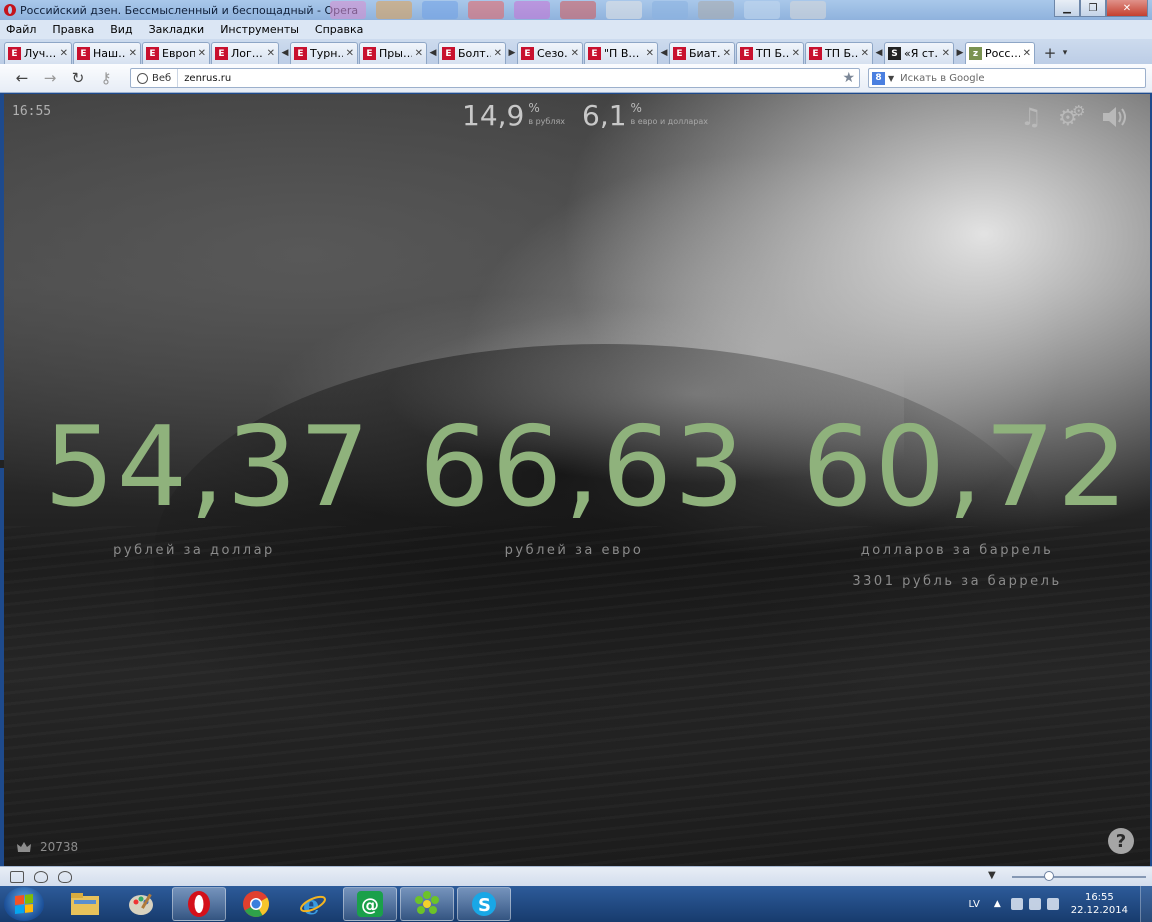  Describe the element at coordinates (1034, 904) in the screenshot. I see `volume-icon` at that location.